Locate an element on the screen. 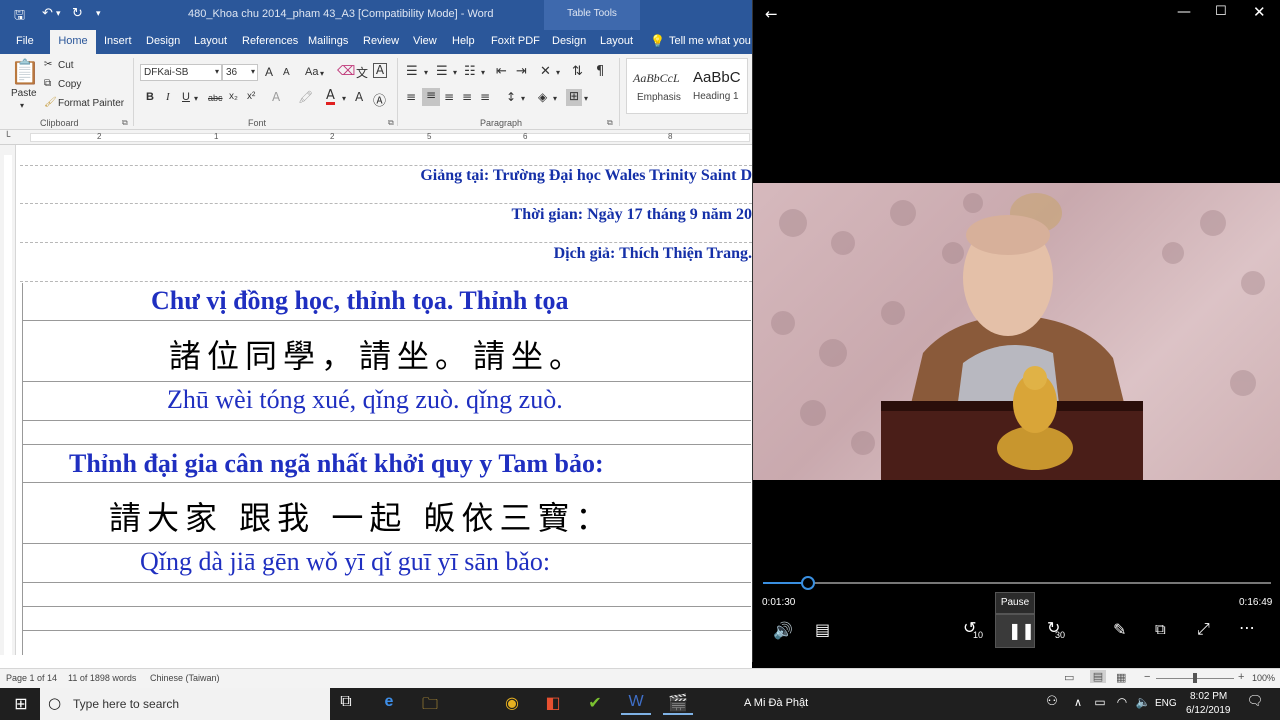 Image resolution: width=1280 pixels, height=720 pixels. tab-home: Home is located at coordinates (73, 42).